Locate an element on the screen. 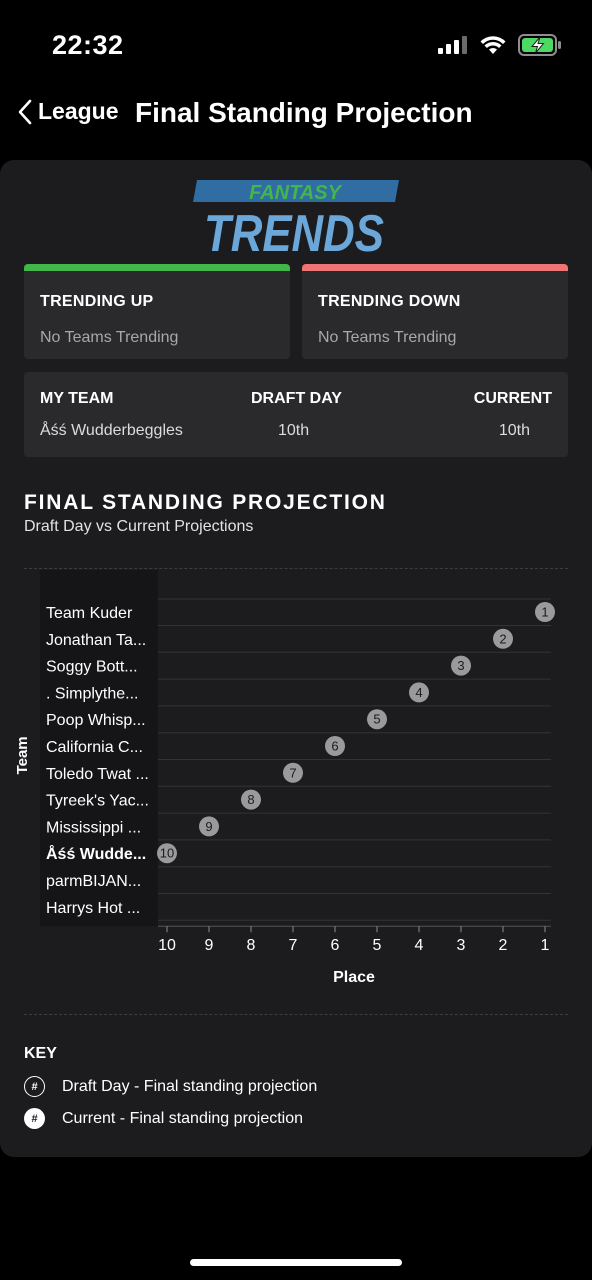 This screenshot has width=592, height=1280. x-tick-label: 1 is located at coordinates (545, 945).